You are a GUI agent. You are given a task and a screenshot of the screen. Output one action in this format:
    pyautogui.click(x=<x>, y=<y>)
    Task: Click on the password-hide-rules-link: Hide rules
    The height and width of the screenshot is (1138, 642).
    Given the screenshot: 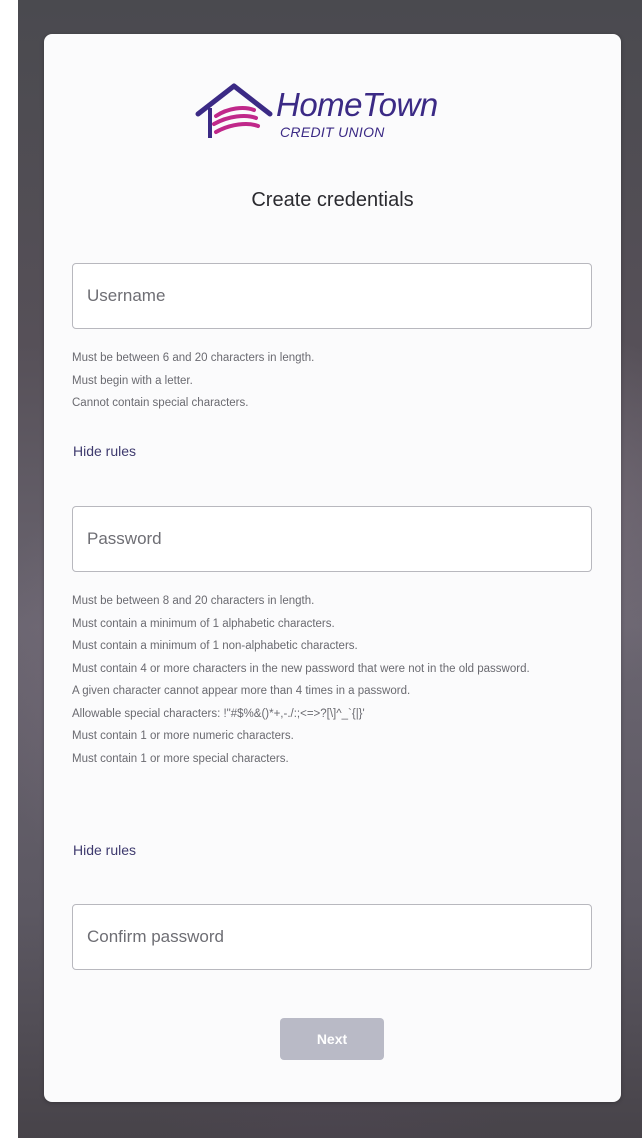 What is the action you would take?
    pyautogui.click(x=104, y=850)
    